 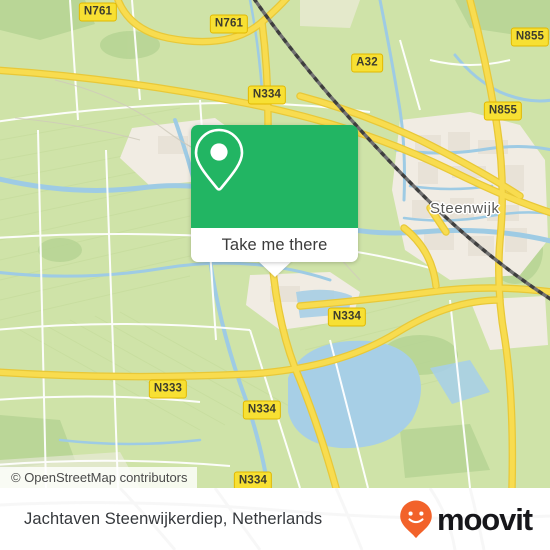 I want to click on popup-action-bar: Take me there, so click(x=274, y=245).